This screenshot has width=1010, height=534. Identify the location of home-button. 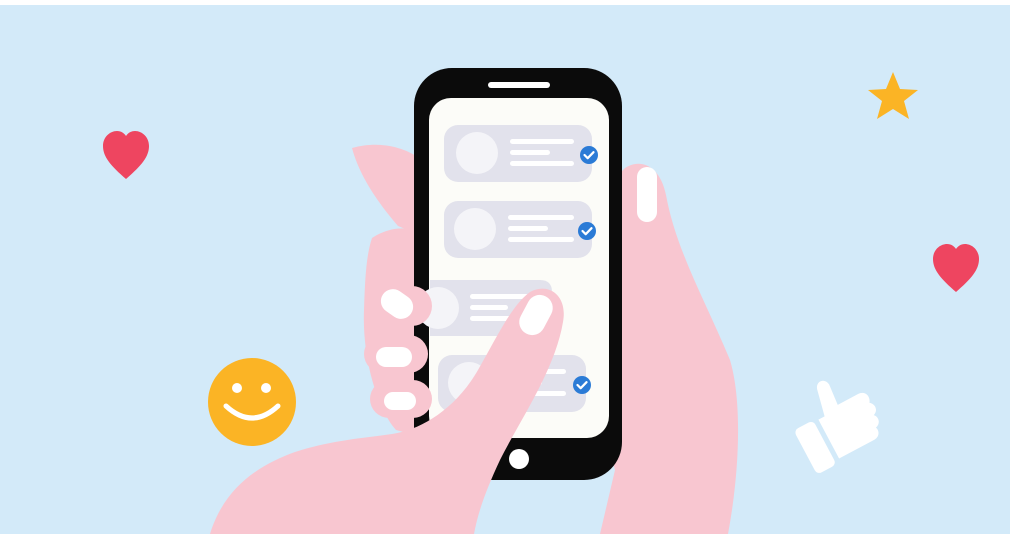
(519, 459).